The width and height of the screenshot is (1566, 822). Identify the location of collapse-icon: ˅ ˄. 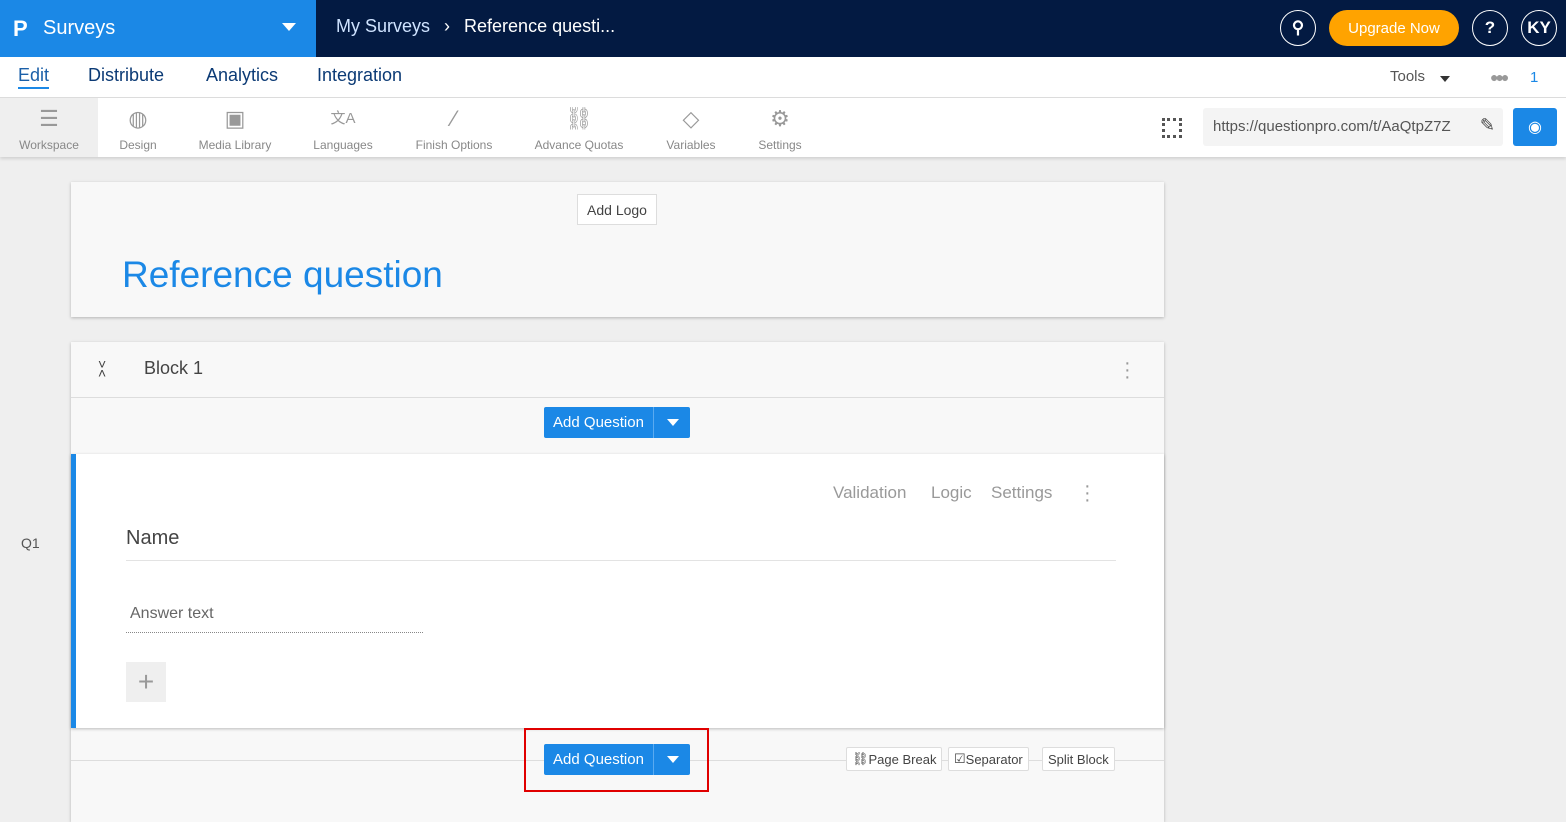
(102, 368).